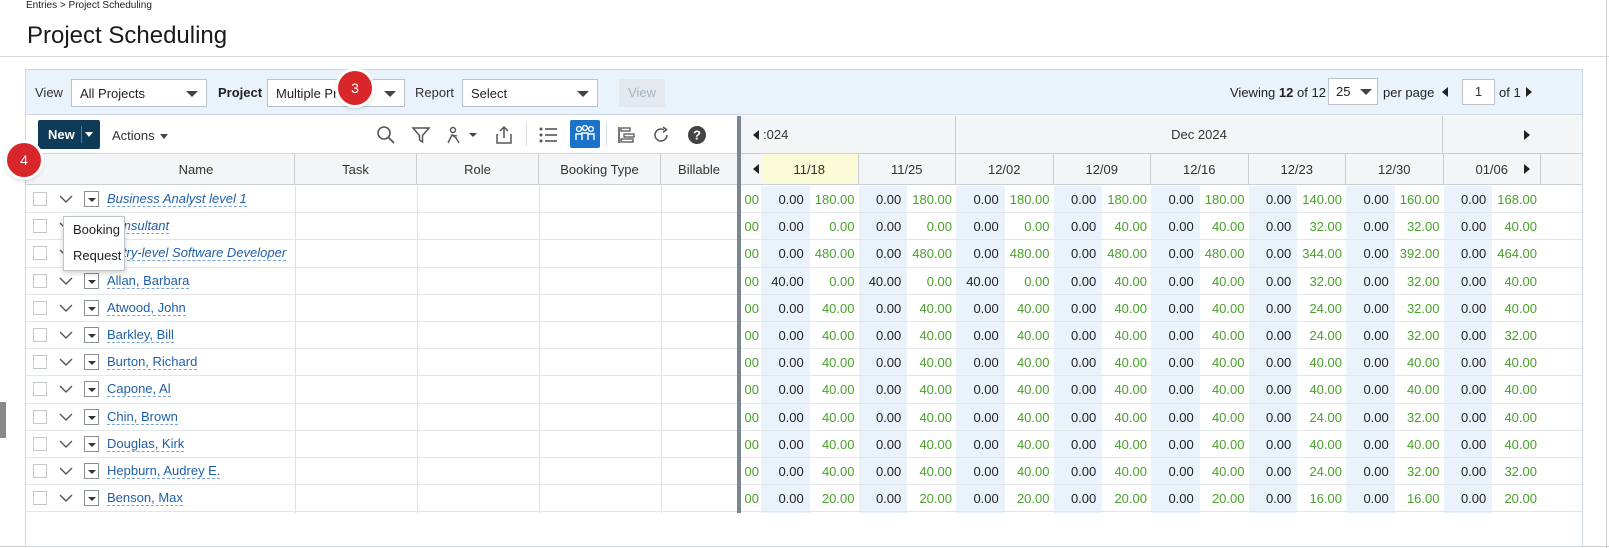 The image size is (1609, 548). What do you see at coordinates (133, 135) in the screenshot?
I see `actions-button-label: Actions` at bounding box center [133, 135].